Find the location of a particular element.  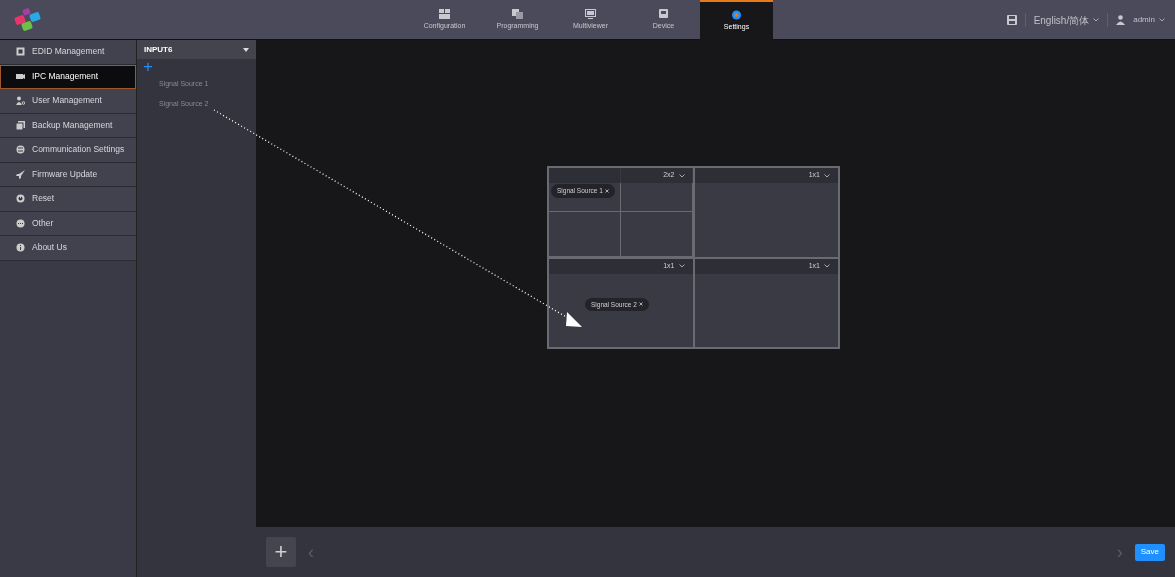

sidebar-item: EDID Management is located at coordinates (68, 52).